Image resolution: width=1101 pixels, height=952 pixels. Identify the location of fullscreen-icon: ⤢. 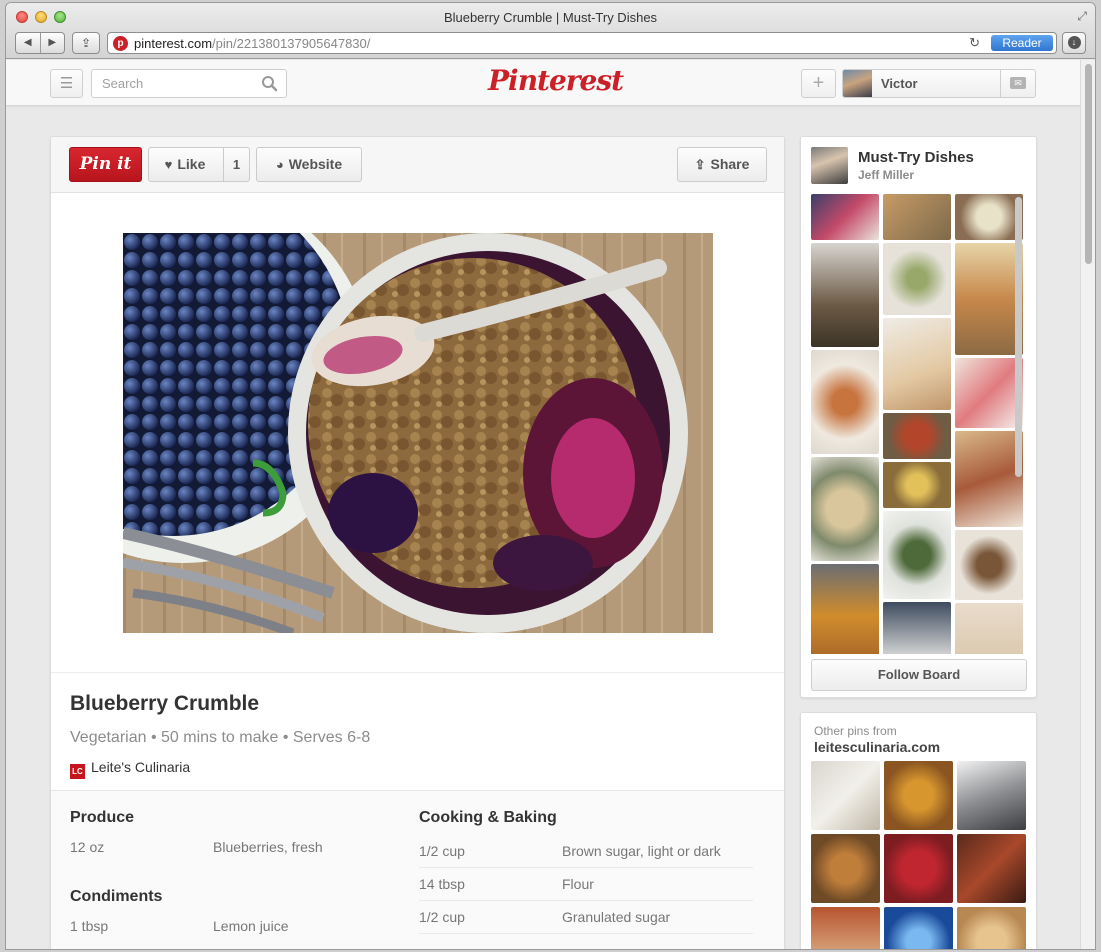
(1082, 16).